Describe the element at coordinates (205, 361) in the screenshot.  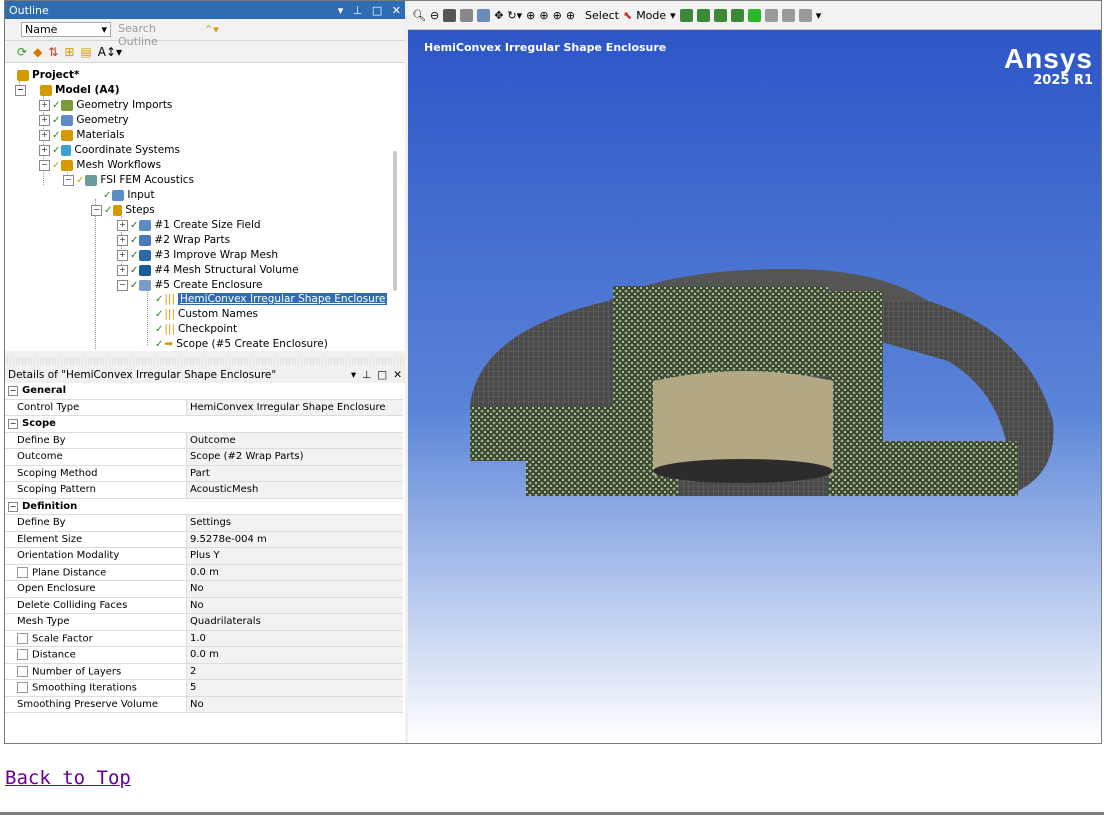
I see `splitter` at that location.